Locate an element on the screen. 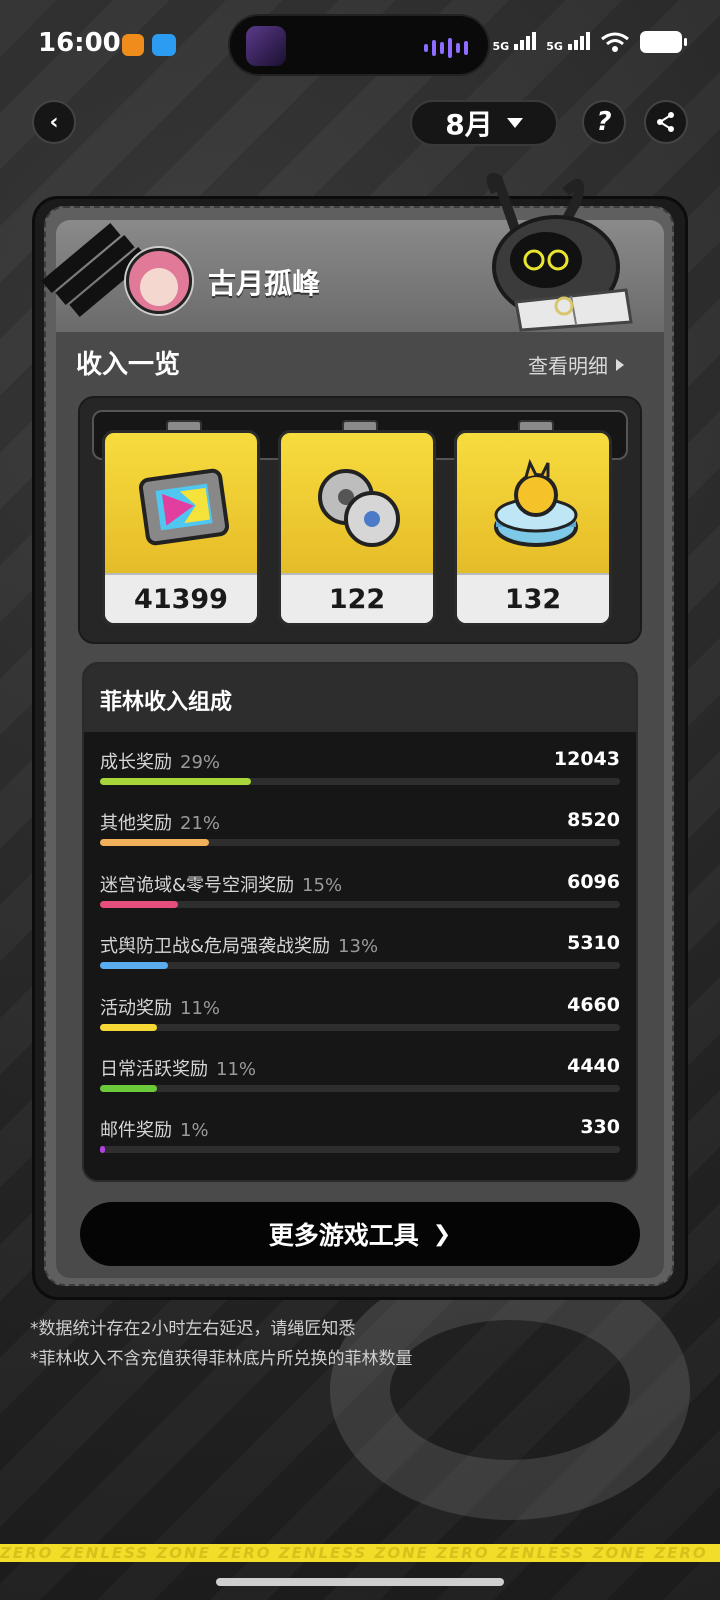 This screenshot has height=1600, width=720. composition-label: 邮件奖励 1% is located at coordinates (154, 1129).